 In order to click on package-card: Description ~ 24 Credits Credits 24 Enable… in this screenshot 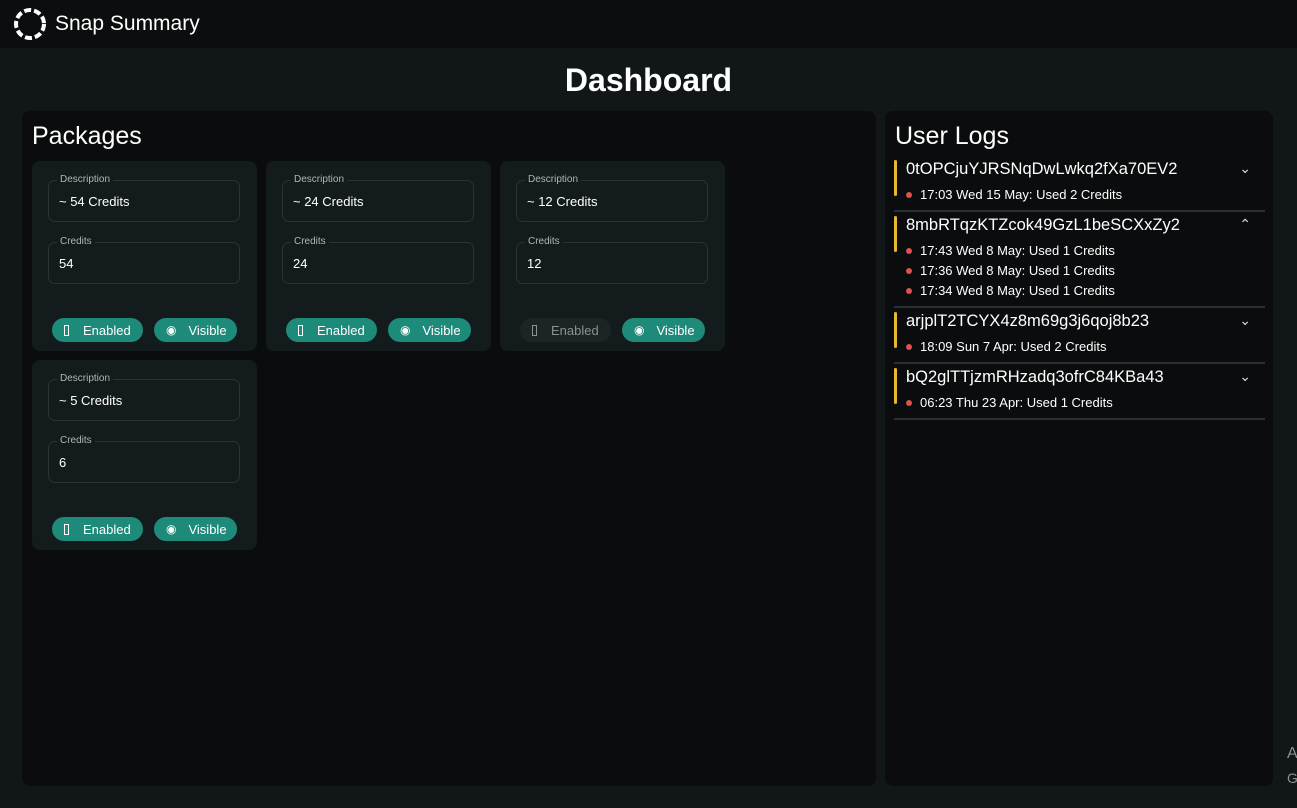, I will do `click(378, 256)`.